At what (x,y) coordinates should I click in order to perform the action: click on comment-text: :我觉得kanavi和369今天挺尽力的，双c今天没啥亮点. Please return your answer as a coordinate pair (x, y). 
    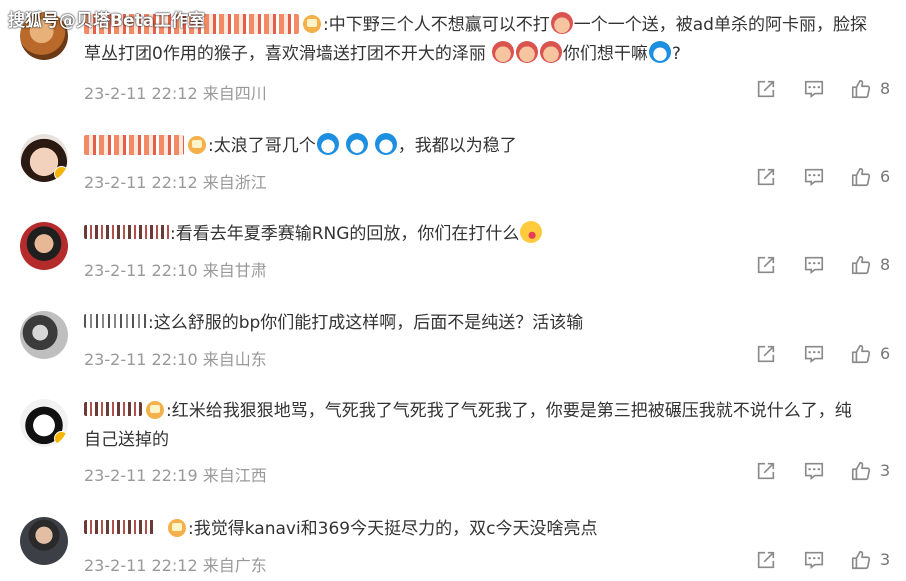
    Looking at the image, I should click on (486, 529).